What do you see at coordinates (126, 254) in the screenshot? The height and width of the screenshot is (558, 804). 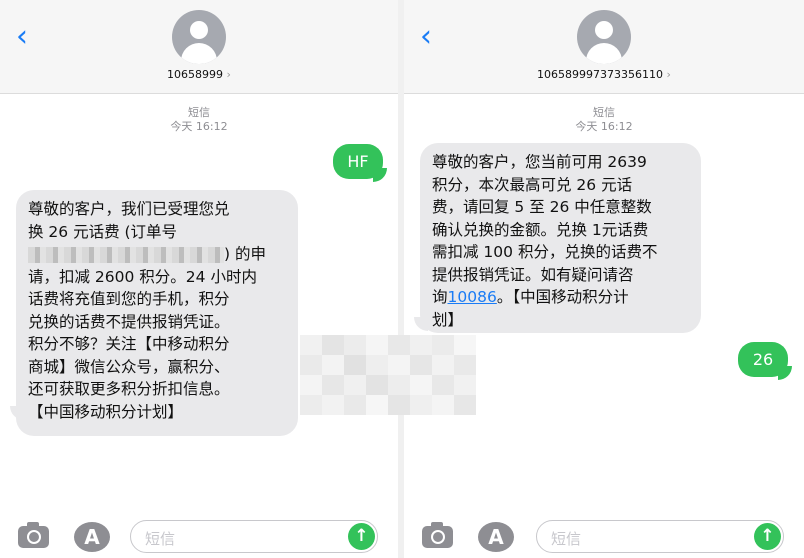 I see `redacted-order-number` at bounding box center [126, 254].